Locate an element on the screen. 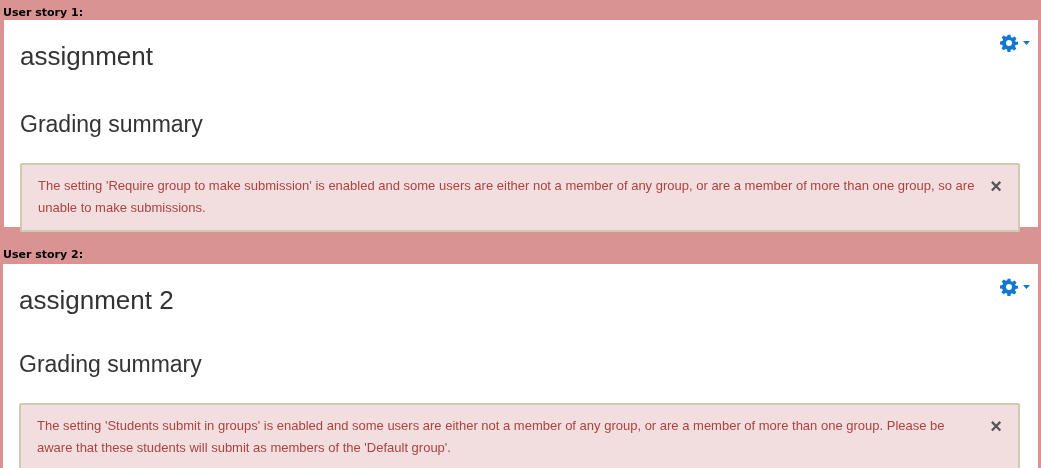 This screenshot has height=468, width=1041. alert-message: The setting 'Students submit in groups' is enabled and some users are either not a member of any group, or are a member of more than one group. Please be aware that these students will submit as members of the 'Default group'. is located at coordinates (491, 437).